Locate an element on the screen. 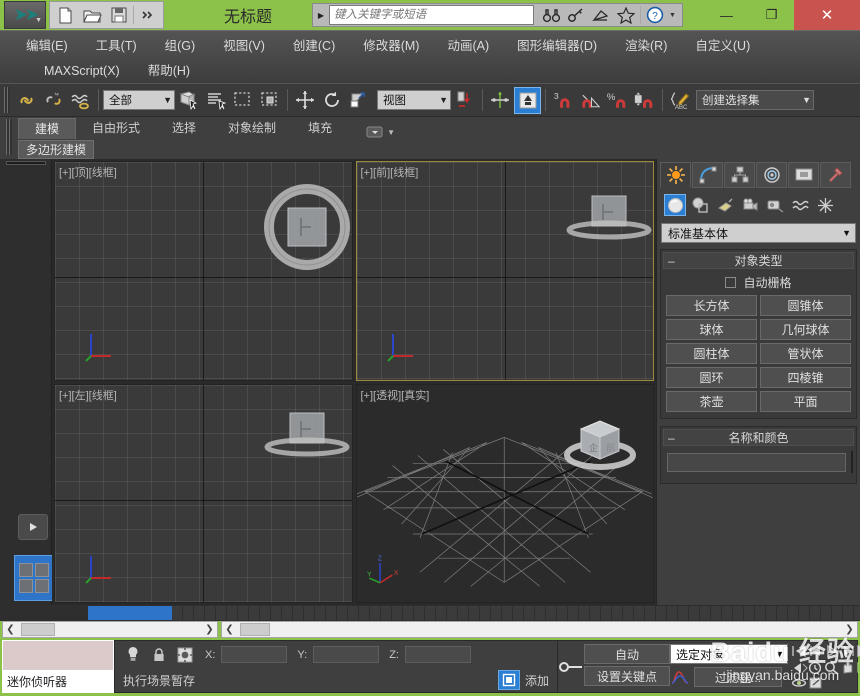 The height and width of the screenshot is (696, 860). viewport-left: [+][左][线框] is located at coordinates (203, 493).